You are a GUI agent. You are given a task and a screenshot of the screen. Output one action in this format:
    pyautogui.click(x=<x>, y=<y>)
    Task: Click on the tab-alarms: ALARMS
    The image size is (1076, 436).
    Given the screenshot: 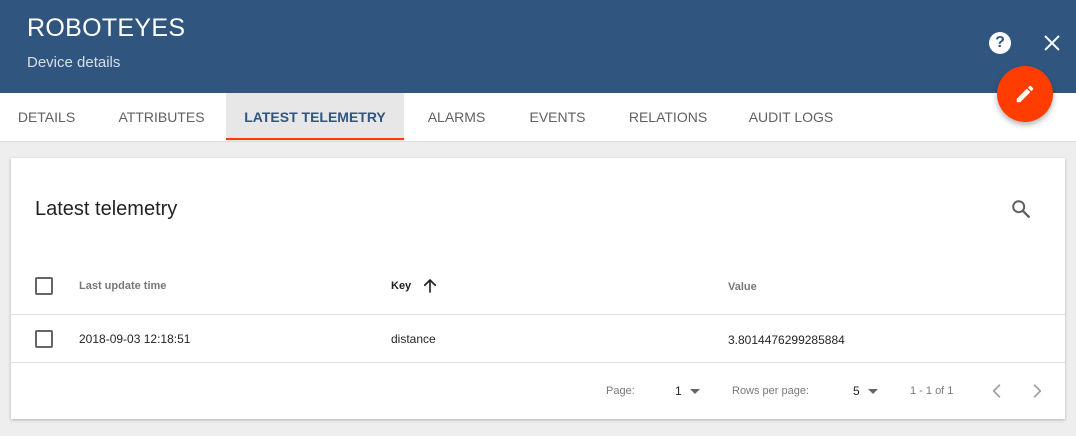 What is the action you would take?
    pyautogui.click(x=456, y=117)
    